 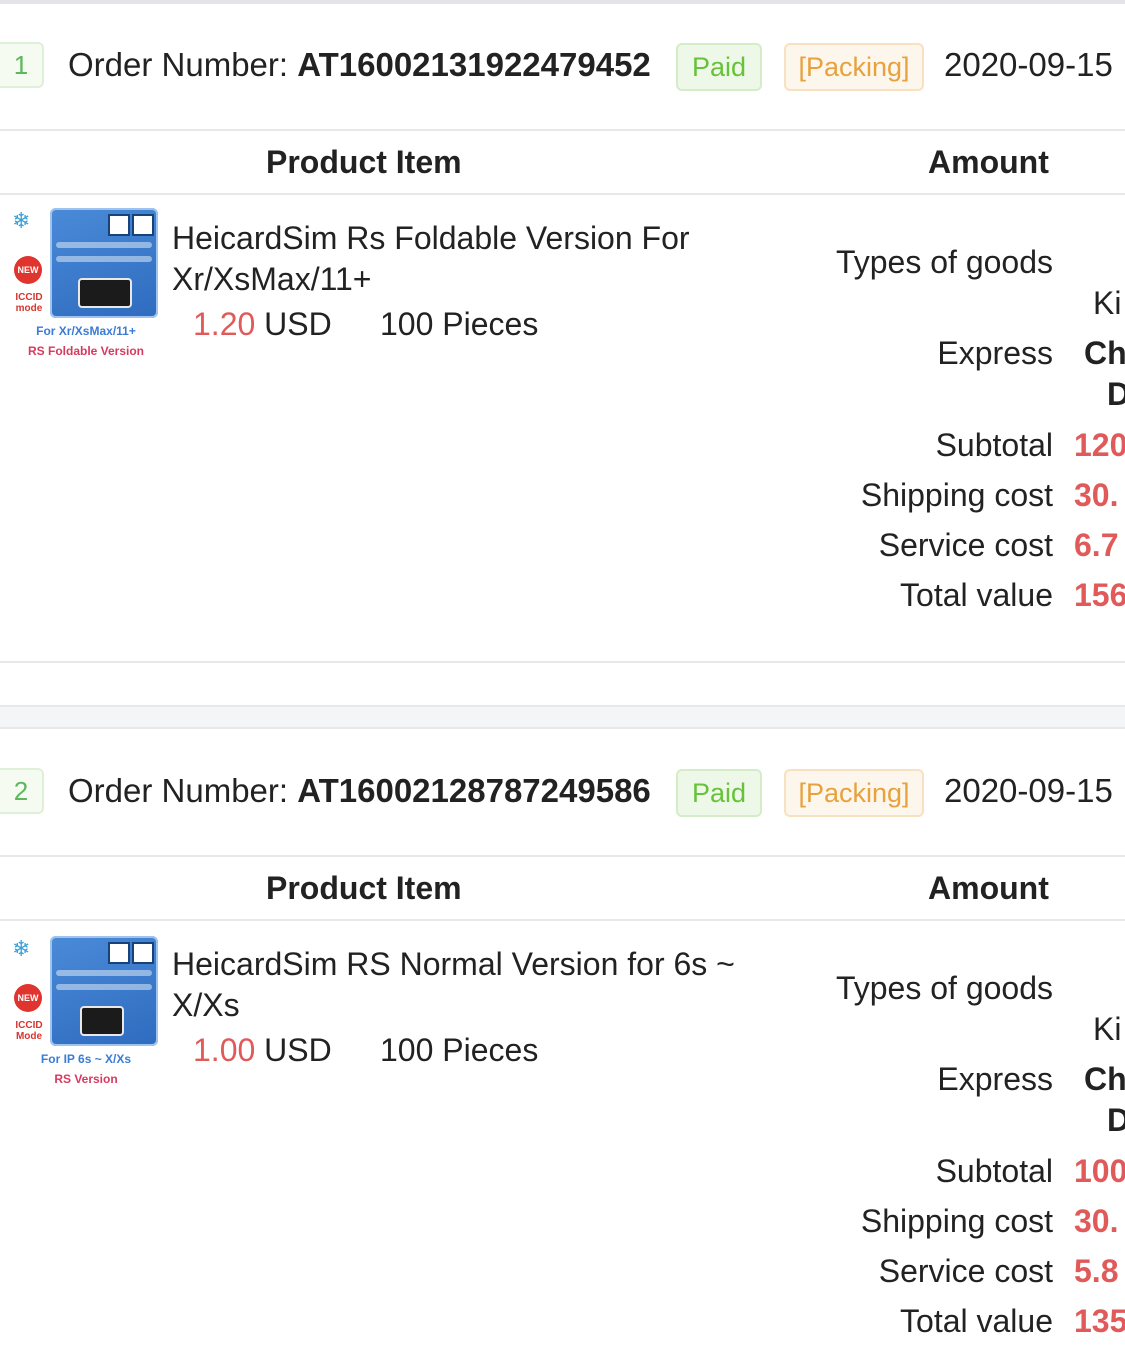 I want to click on order-number-value: AT16002131922479452, so click(x=474, y=64).